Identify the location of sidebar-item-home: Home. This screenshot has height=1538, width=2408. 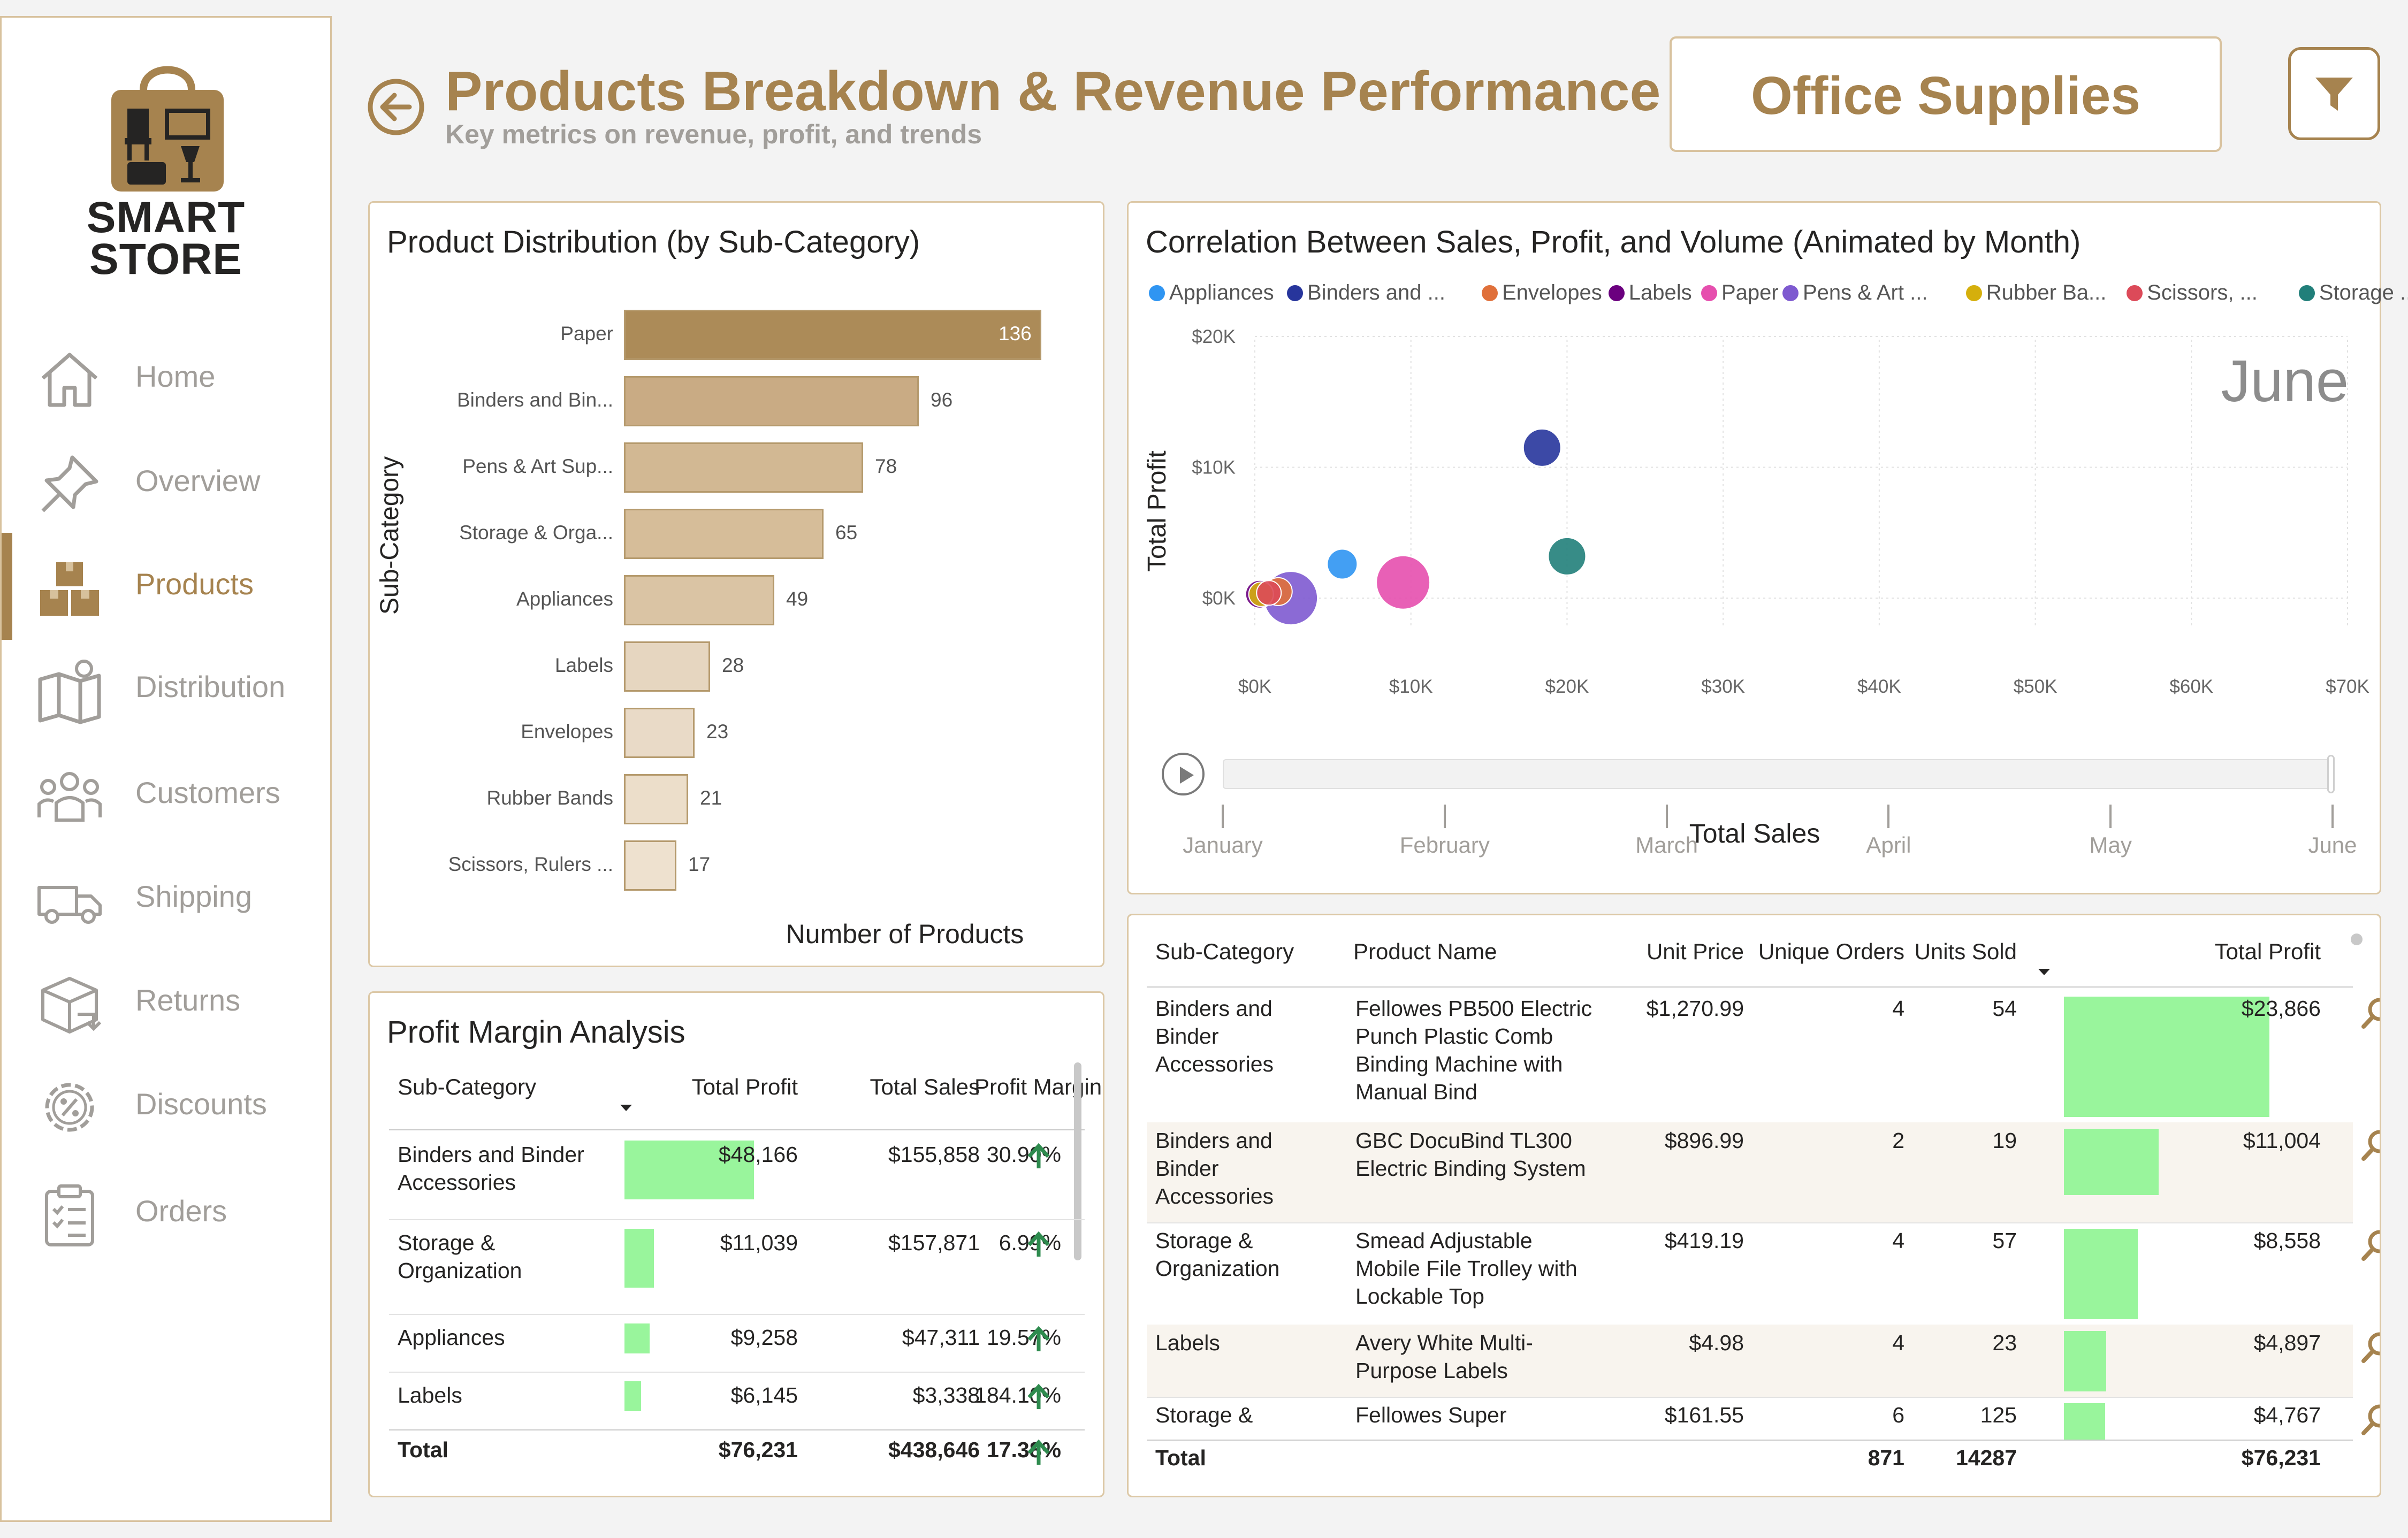
(166, 373).